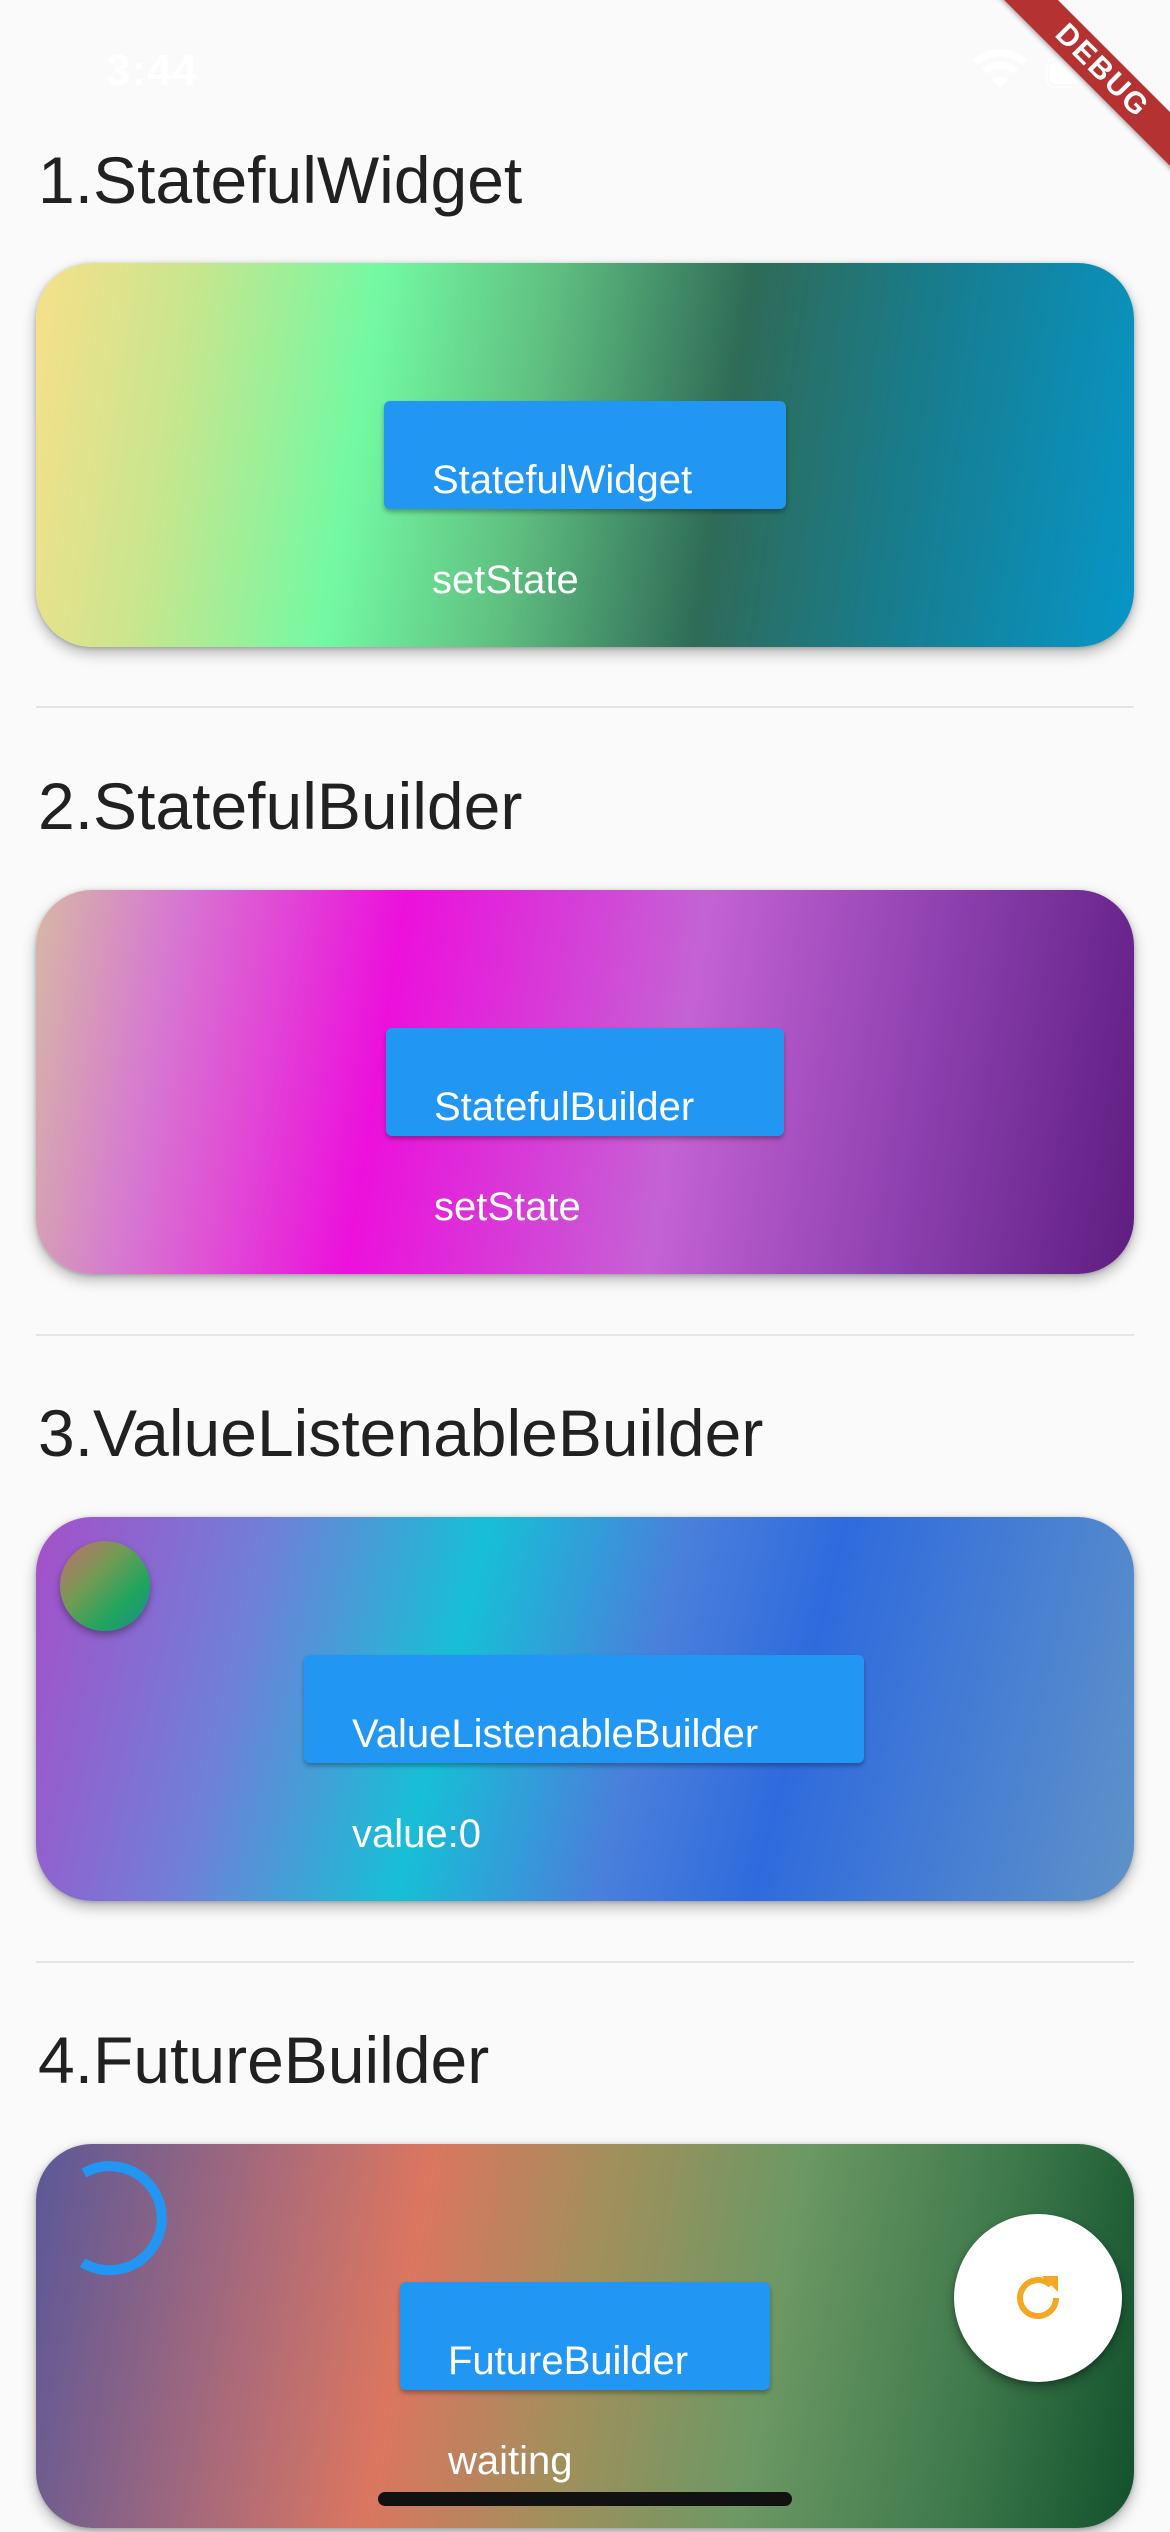  What do you see at coordinates (123, 2218) in the screenshot?
I see `loading-spinner-icon` at bounding box center [123, 2218].